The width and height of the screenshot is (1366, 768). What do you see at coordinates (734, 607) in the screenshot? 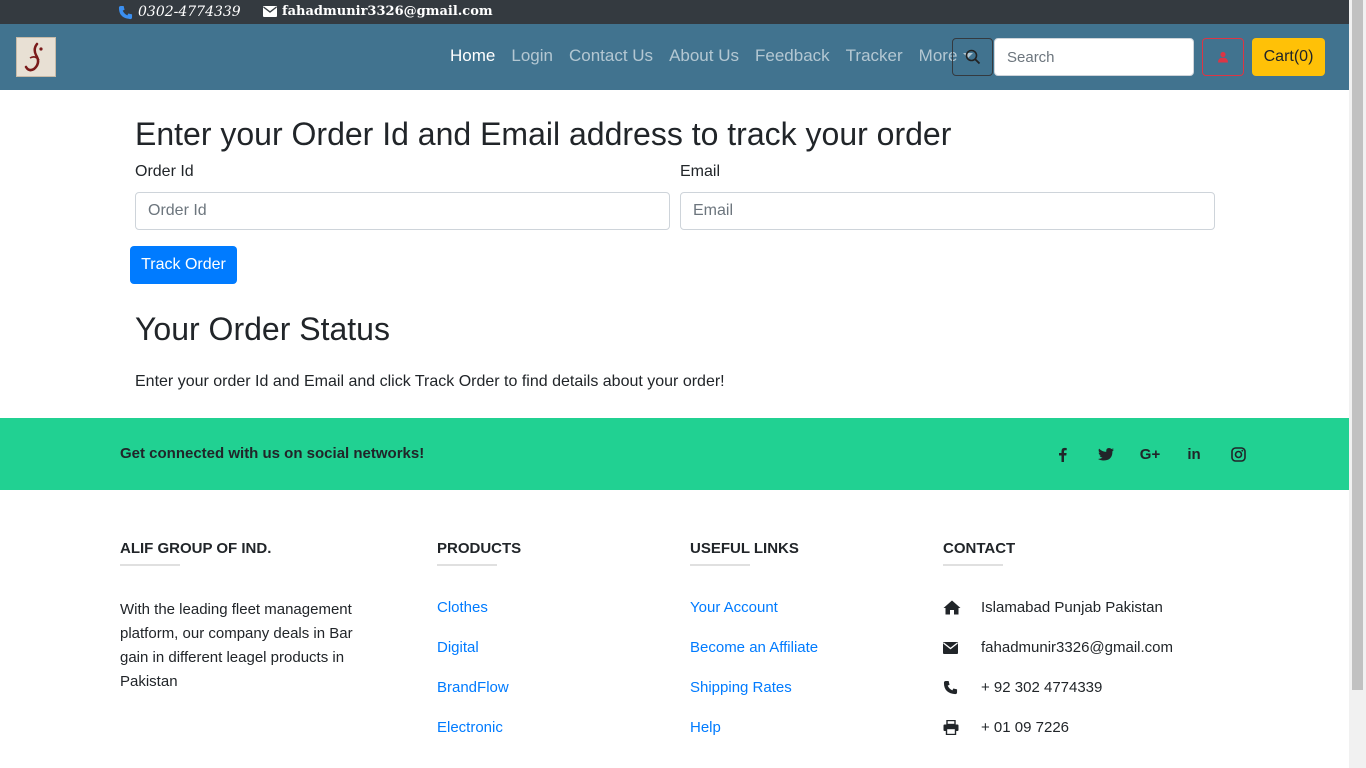
I see `footer-link-your-account: Your Account` at bounding box center [734, 607].